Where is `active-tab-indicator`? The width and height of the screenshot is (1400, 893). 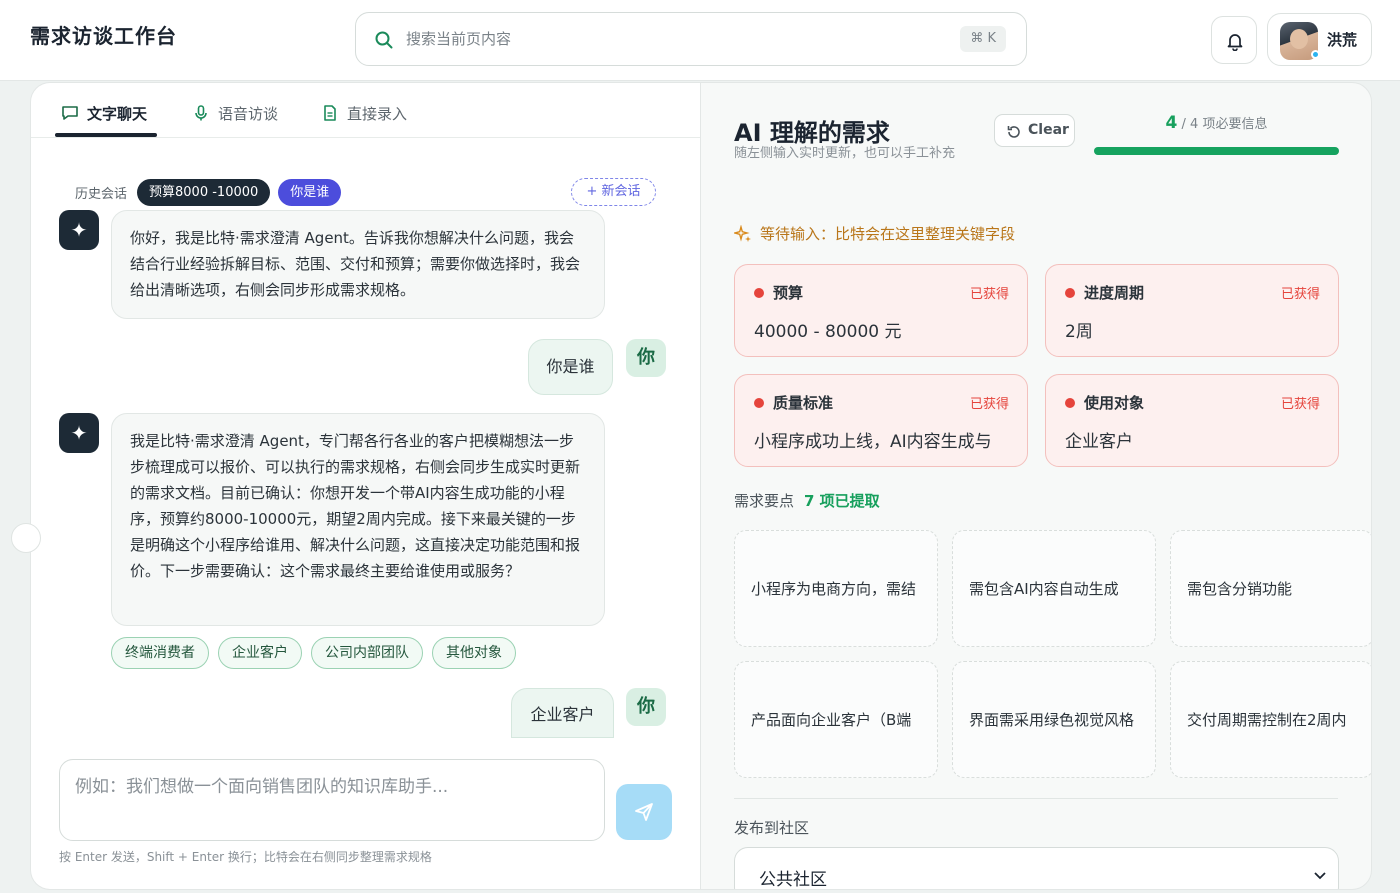
active-tab-indicator is located at coordinates (106, 135).